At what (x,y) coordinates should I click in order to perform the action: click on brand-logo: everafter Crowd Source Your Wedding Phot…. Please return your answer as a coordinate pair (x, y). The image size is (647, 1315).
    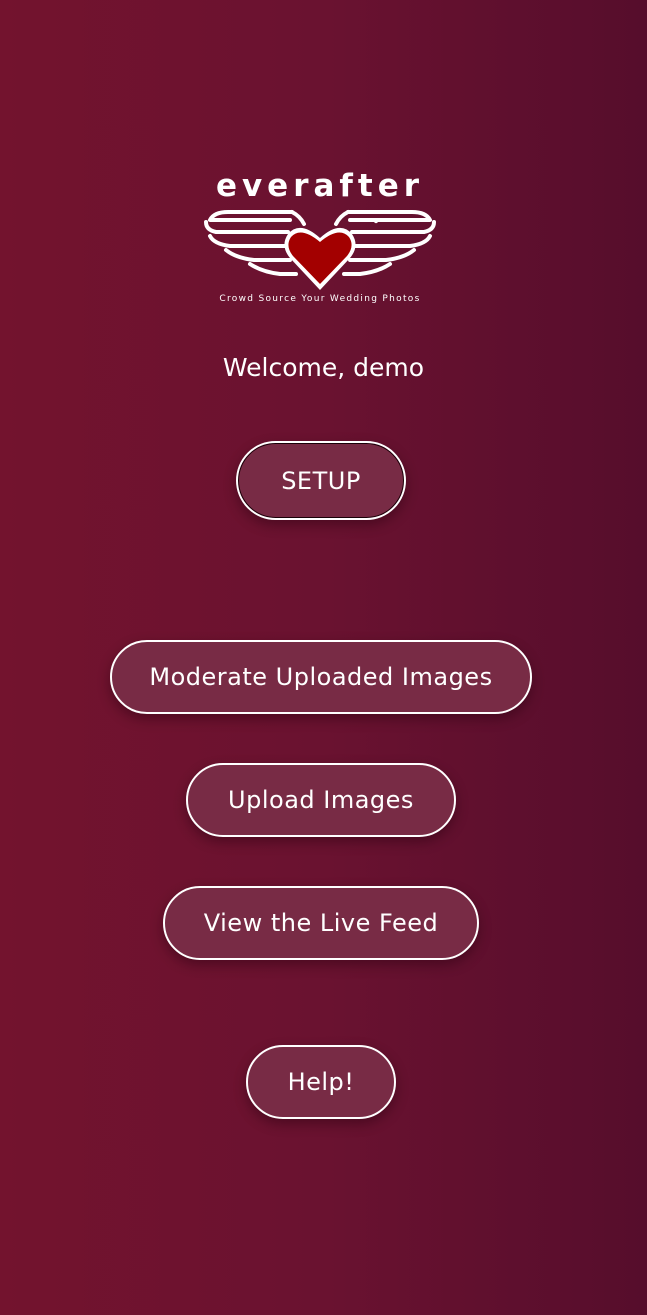
    Looking at the image, I should click on (320, 240).